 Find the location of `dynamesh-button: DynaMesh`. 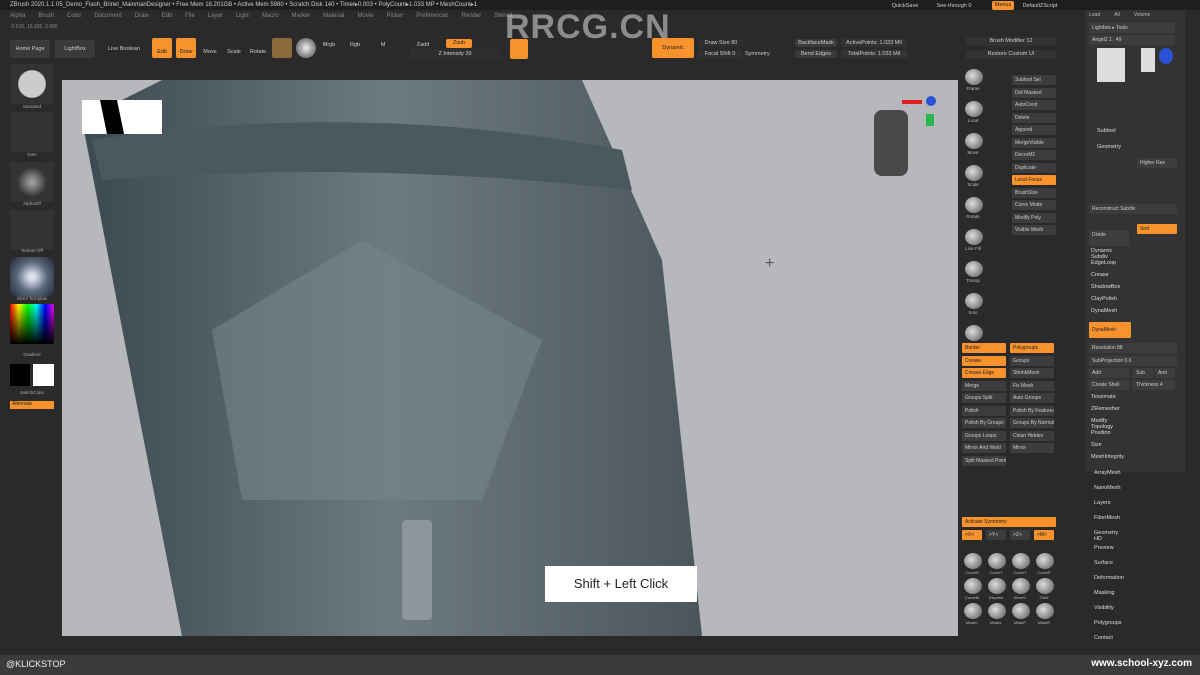

dynamesh-button: DynaMesh is located at coordinates (1110, 330).